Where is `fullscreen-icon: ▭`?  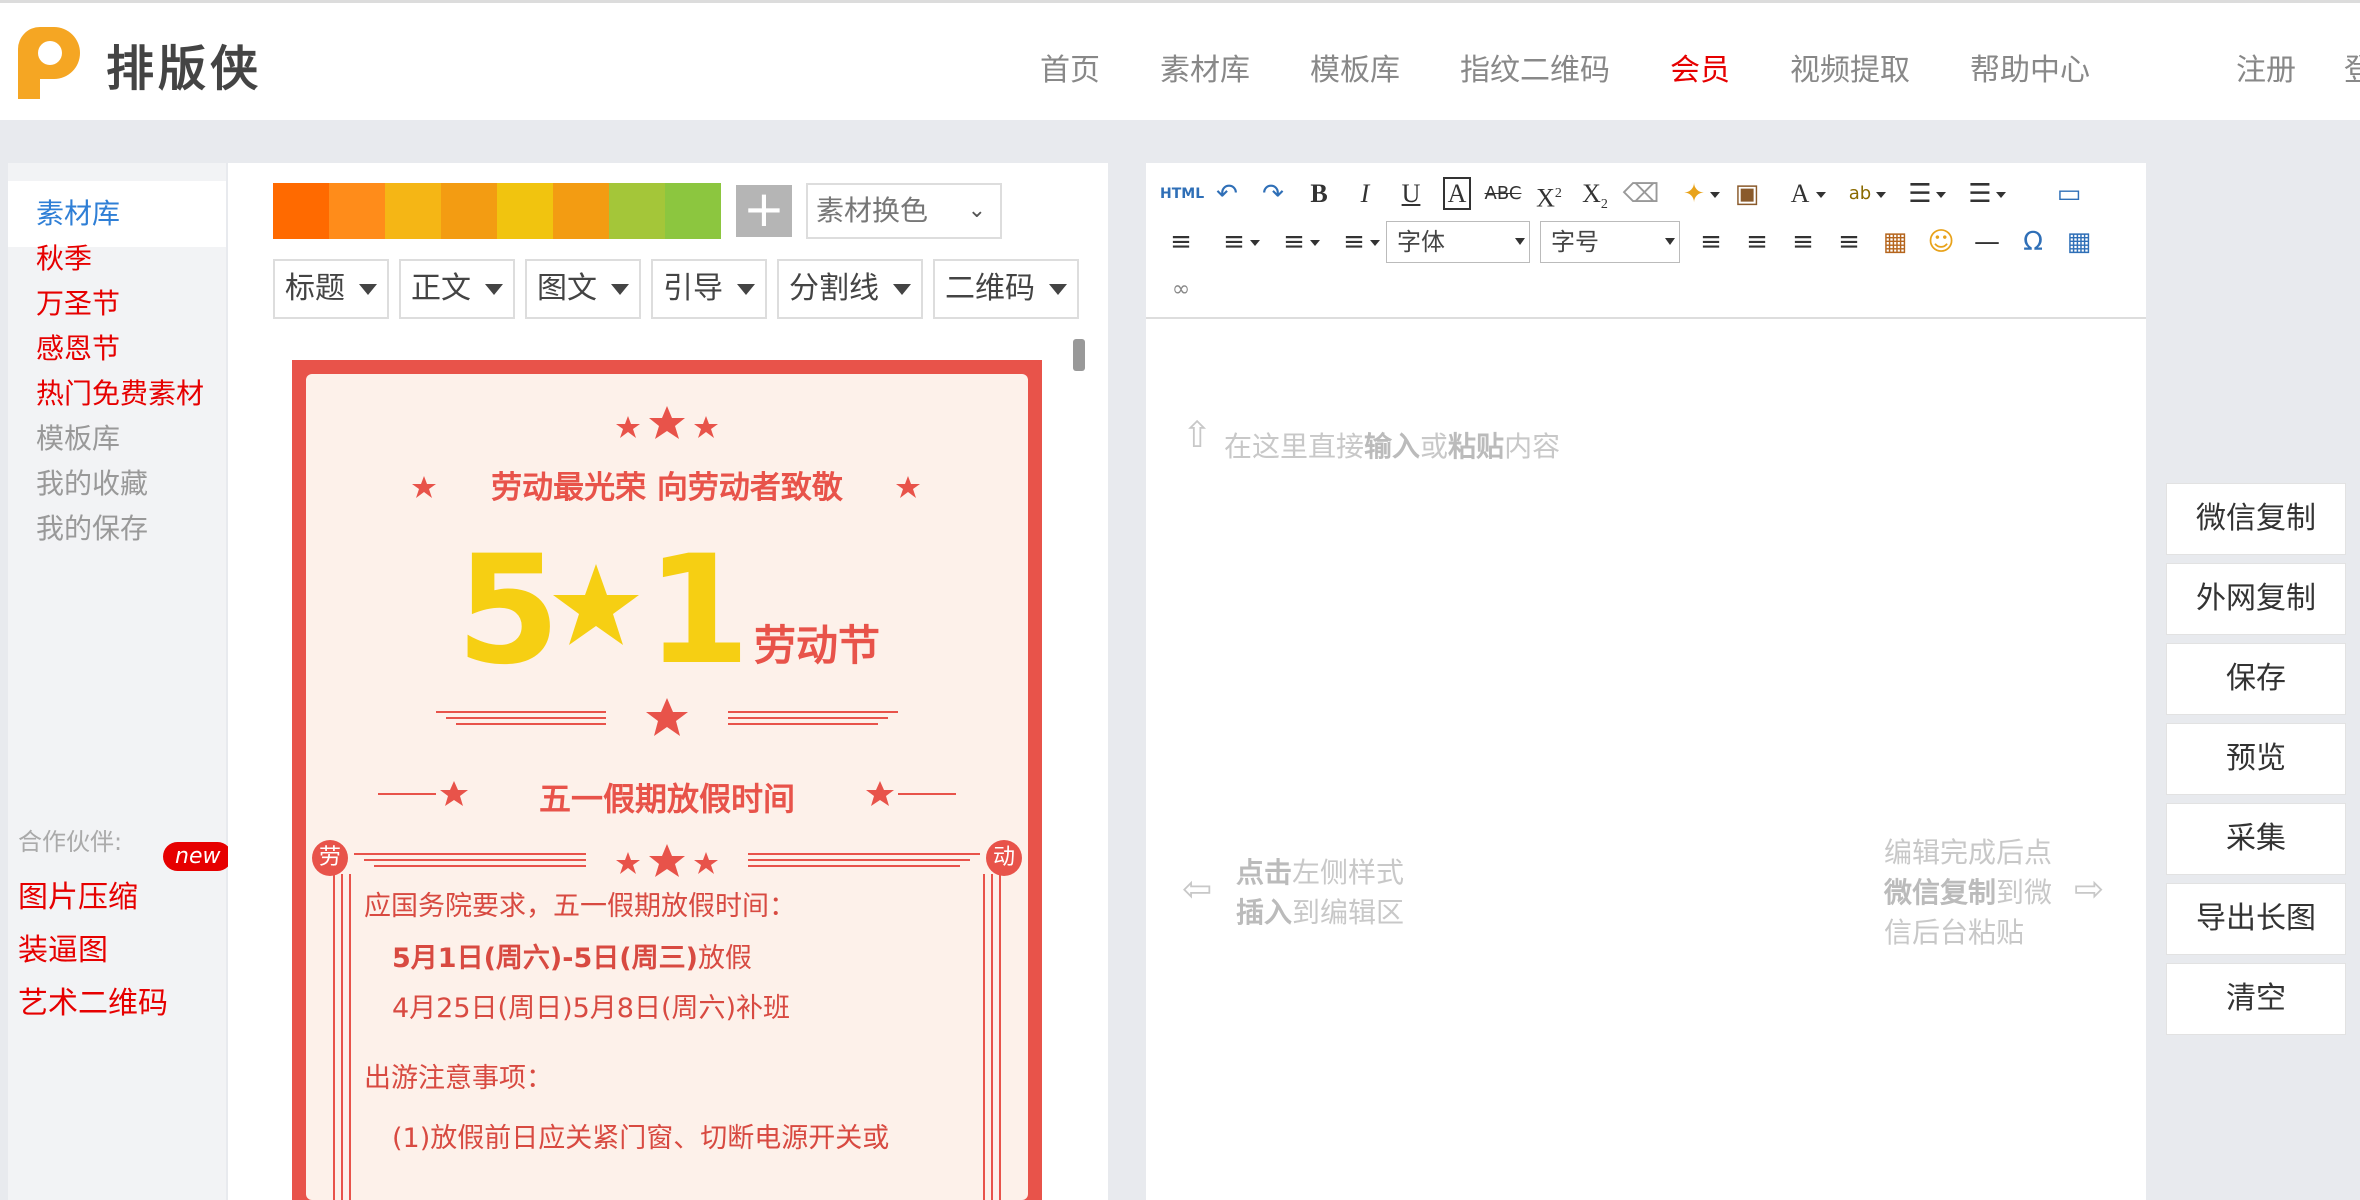
fullscreen-icon: ▭ is located at coordinates (2069, 194).